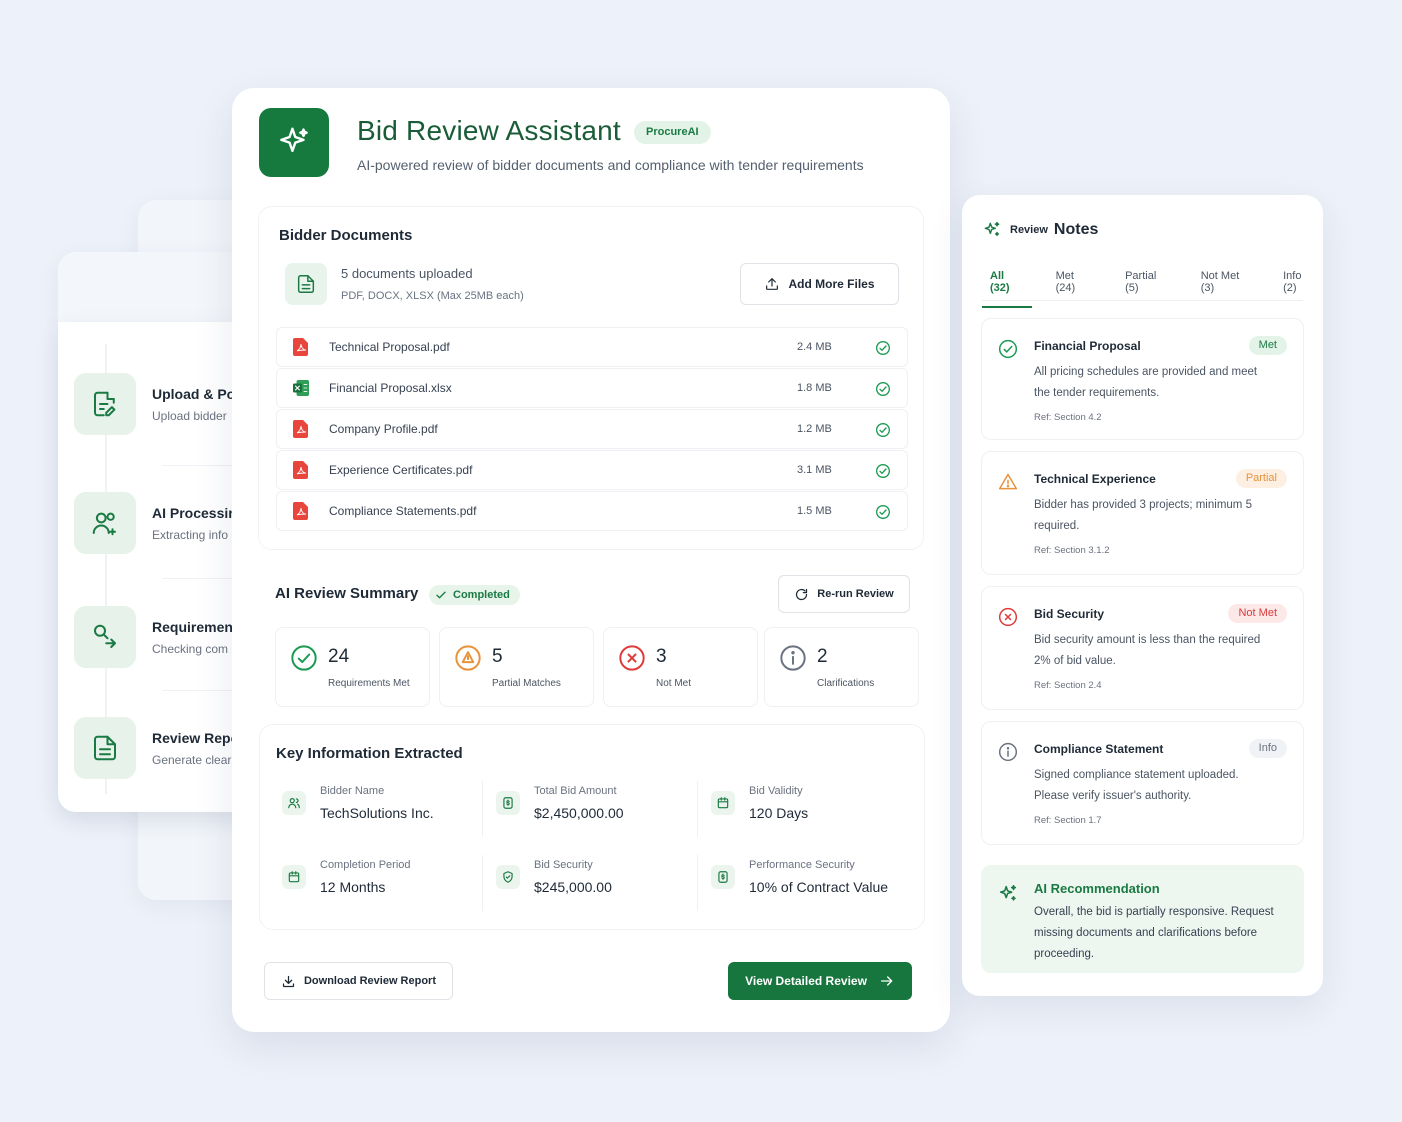  Describe the element at coordinates (288, 981) in the screenshot. I see `download-icon` at that location.